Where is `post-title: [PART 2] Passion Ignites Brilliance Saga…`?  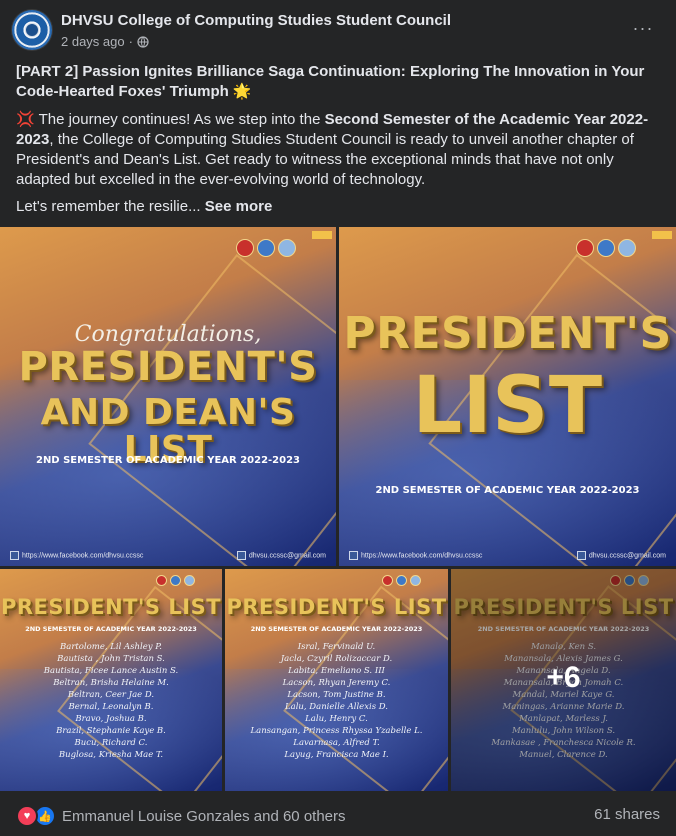
post-title: [PART 2] Passion Ignites Brilliance Saga… is located at coordinates (330, 81).